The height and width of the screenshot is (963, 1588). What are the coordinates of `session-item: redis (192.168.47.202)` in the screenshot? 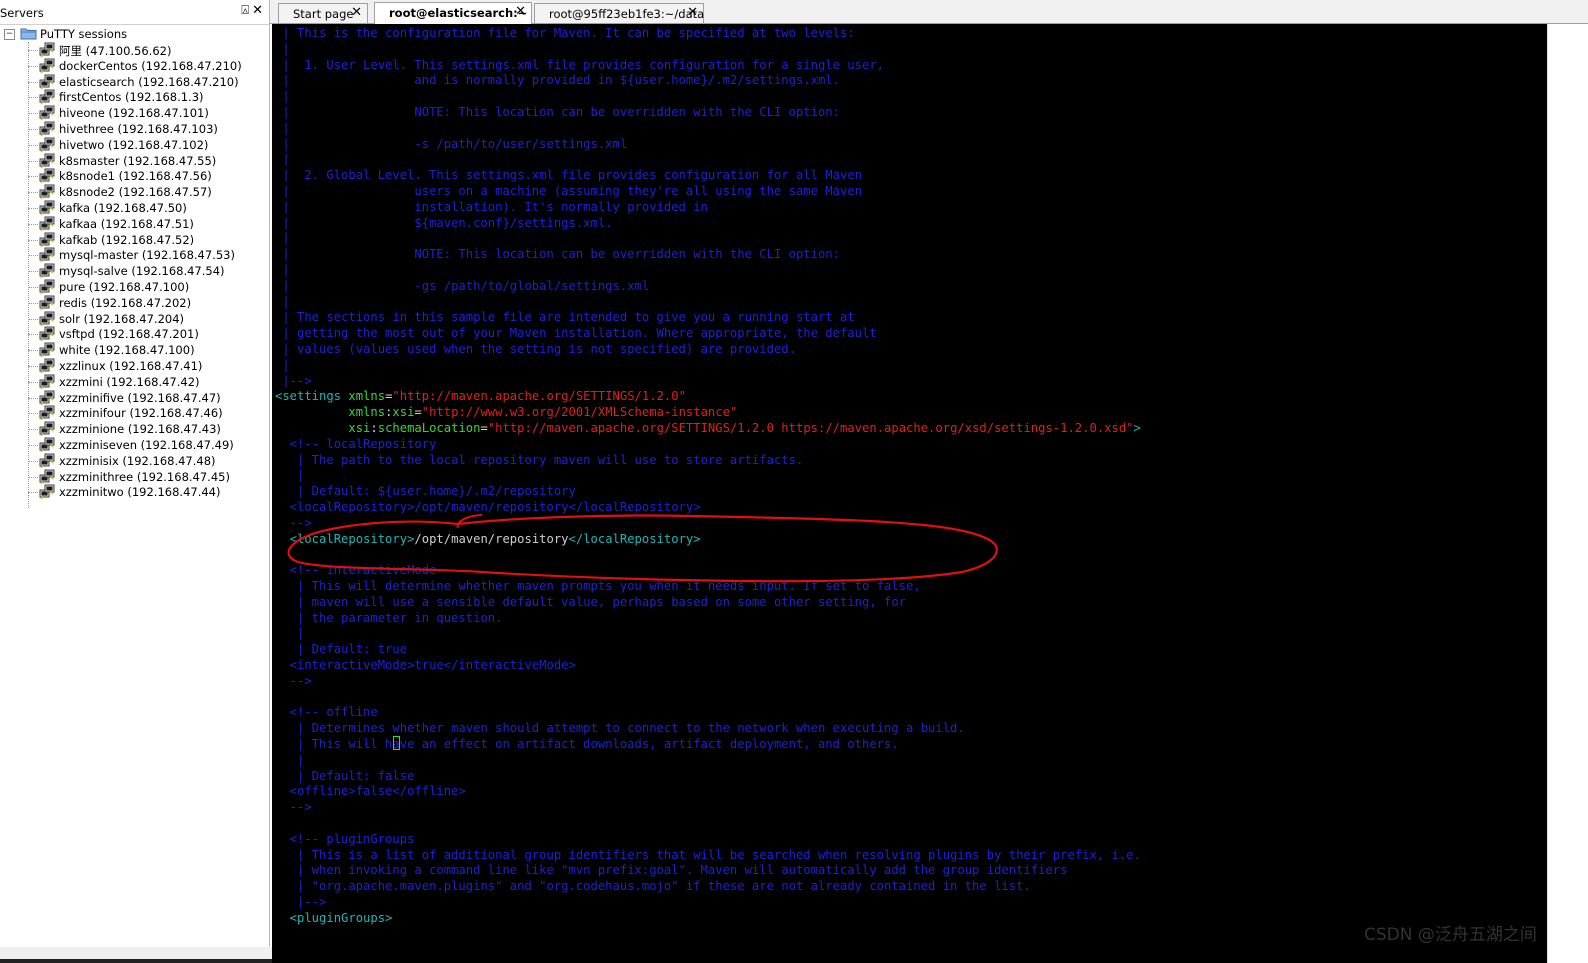 It's located at (148, 303).